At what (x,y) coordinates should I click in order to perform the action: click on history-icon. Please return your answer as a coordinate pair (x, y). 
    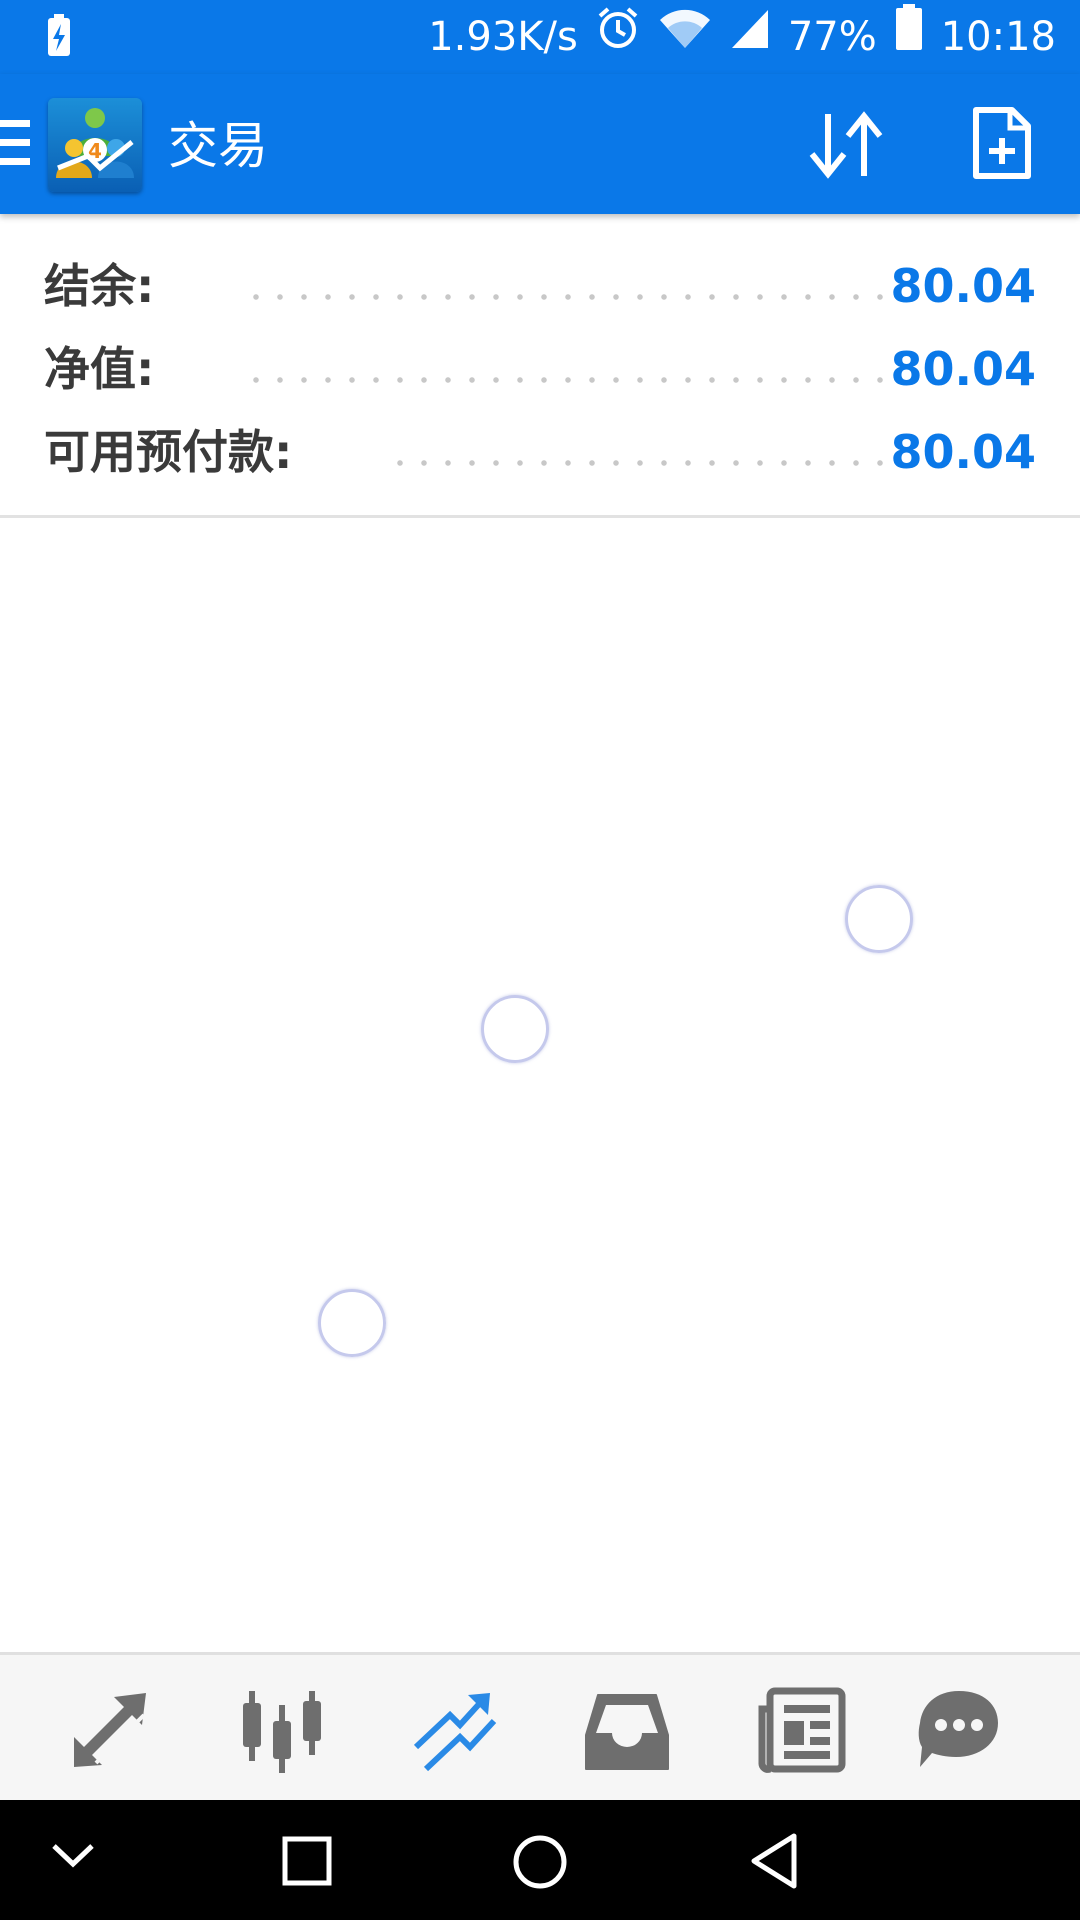
    Looking at the image, I should click on (627, 1730).